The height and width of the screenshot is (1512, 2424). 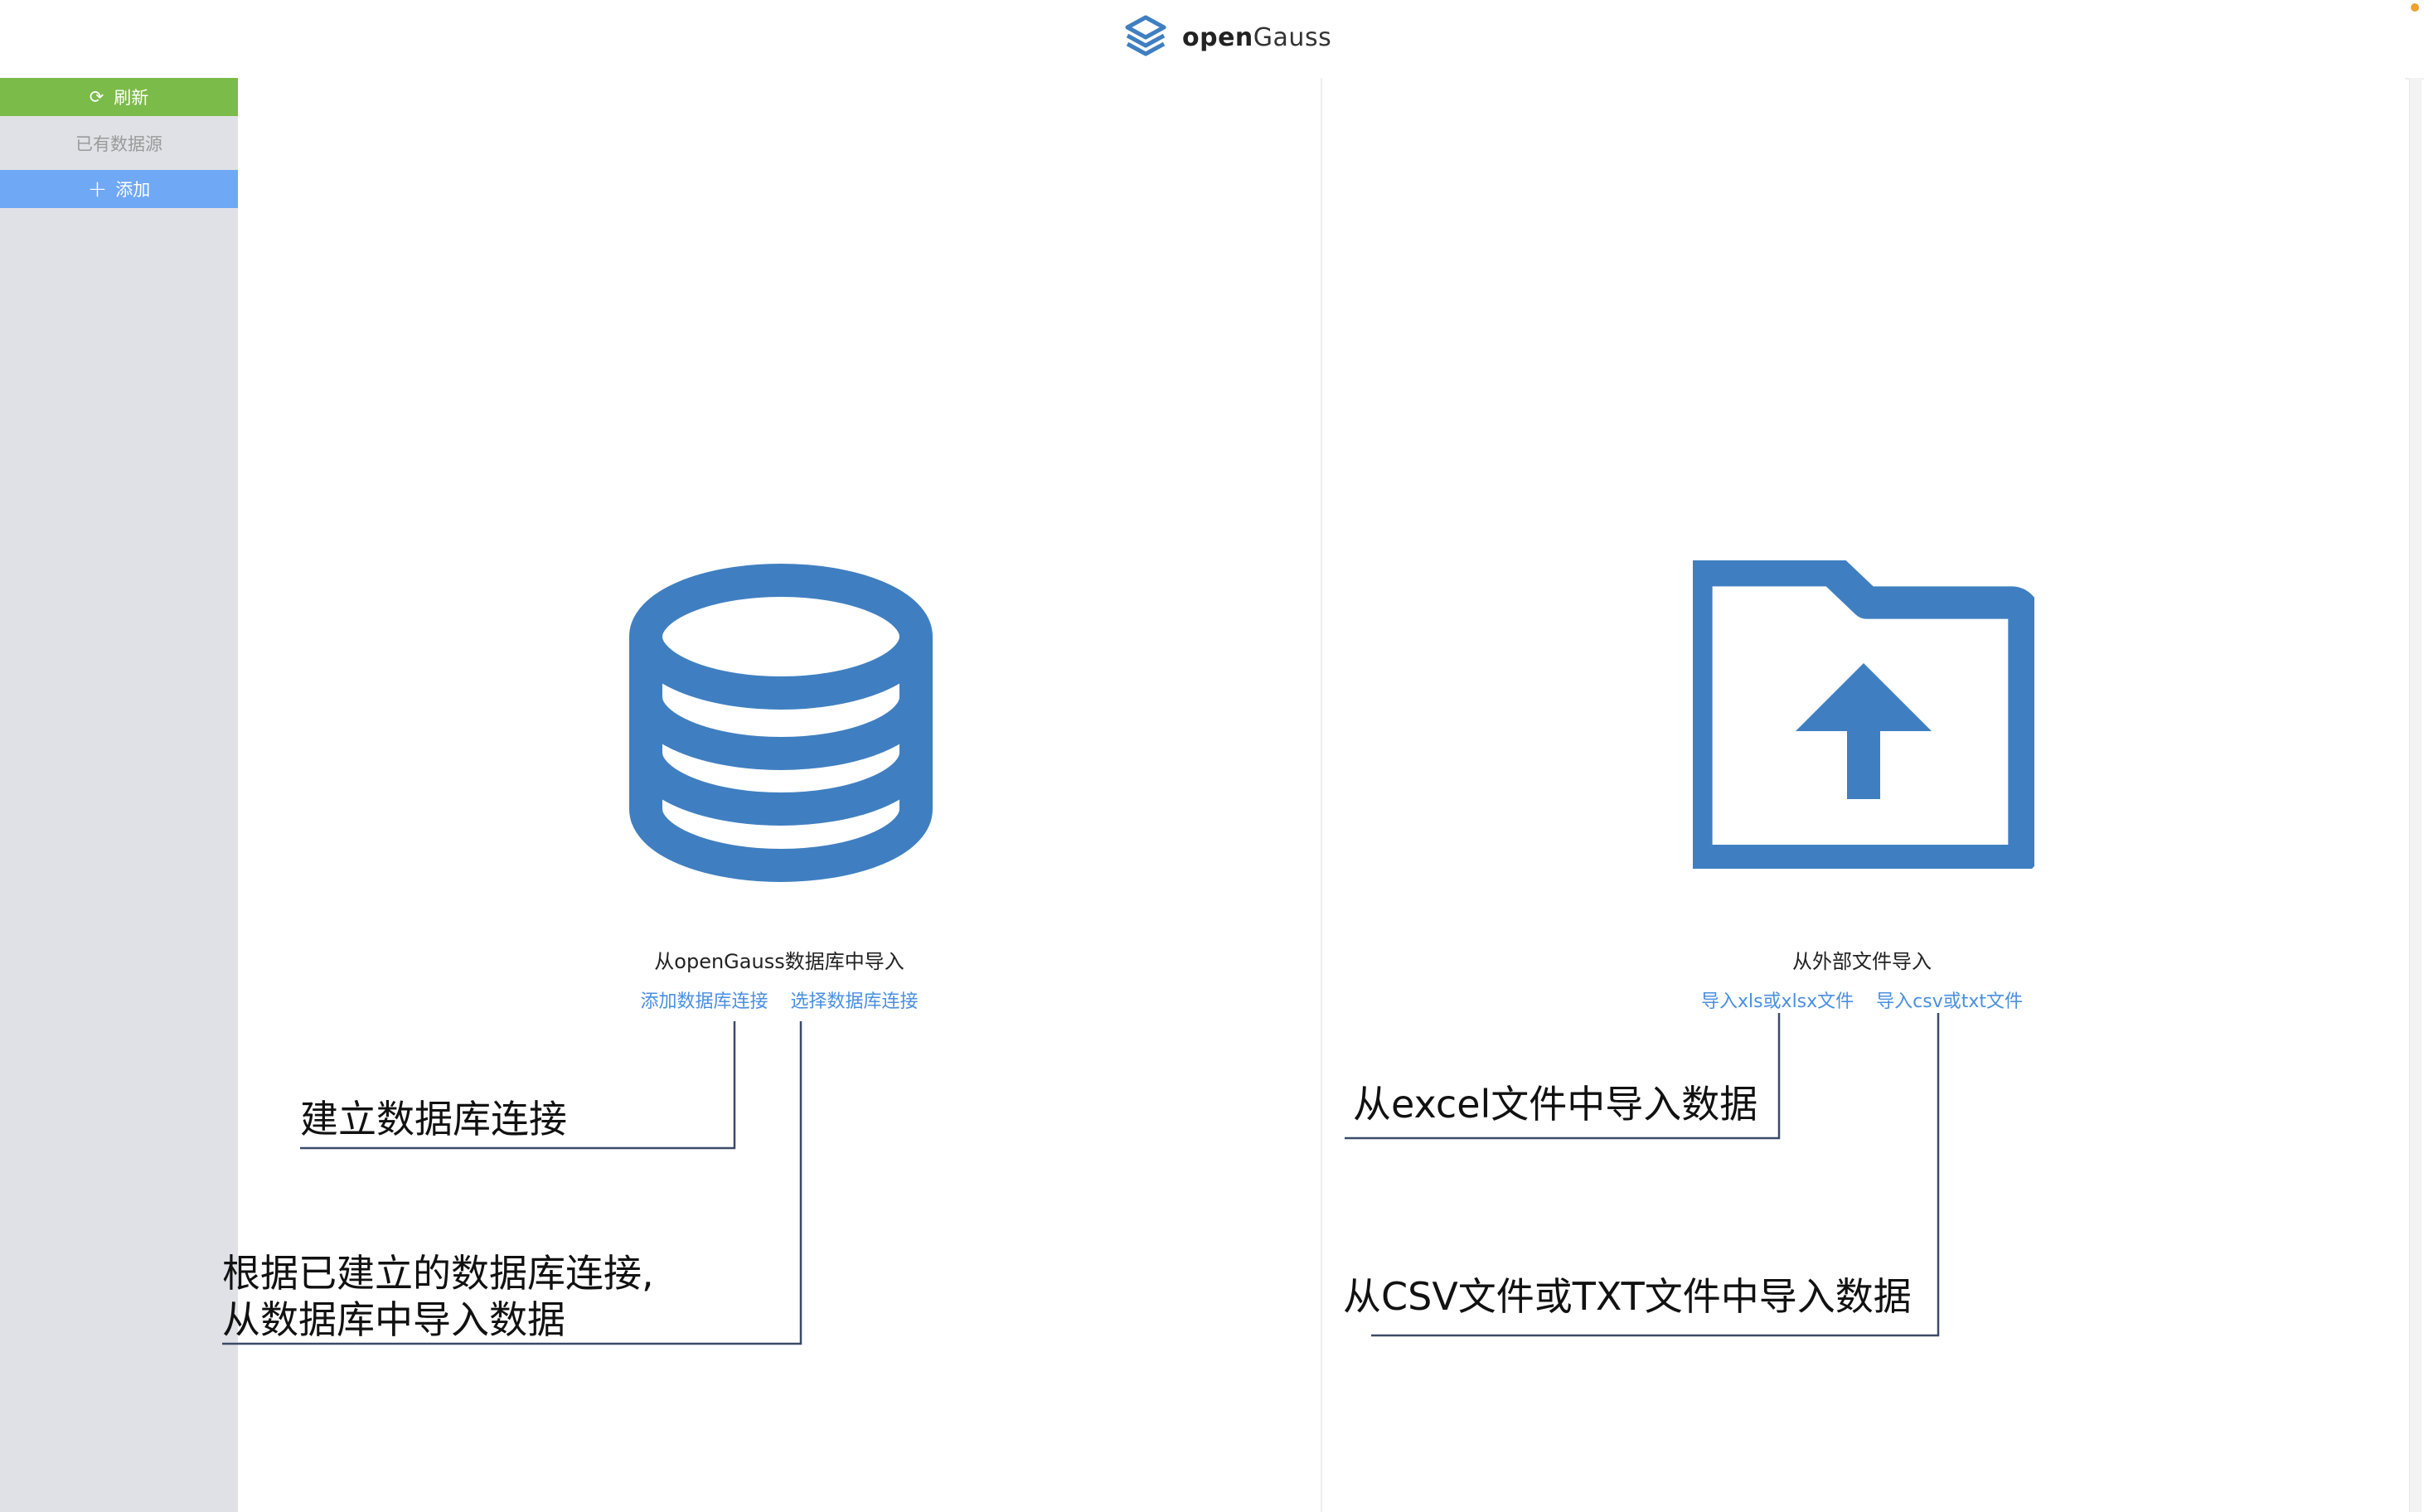 What do you see at coordinates (133, 190) in the screenshot?
I see `add-label: 添加` at bounding box center [133, 190].